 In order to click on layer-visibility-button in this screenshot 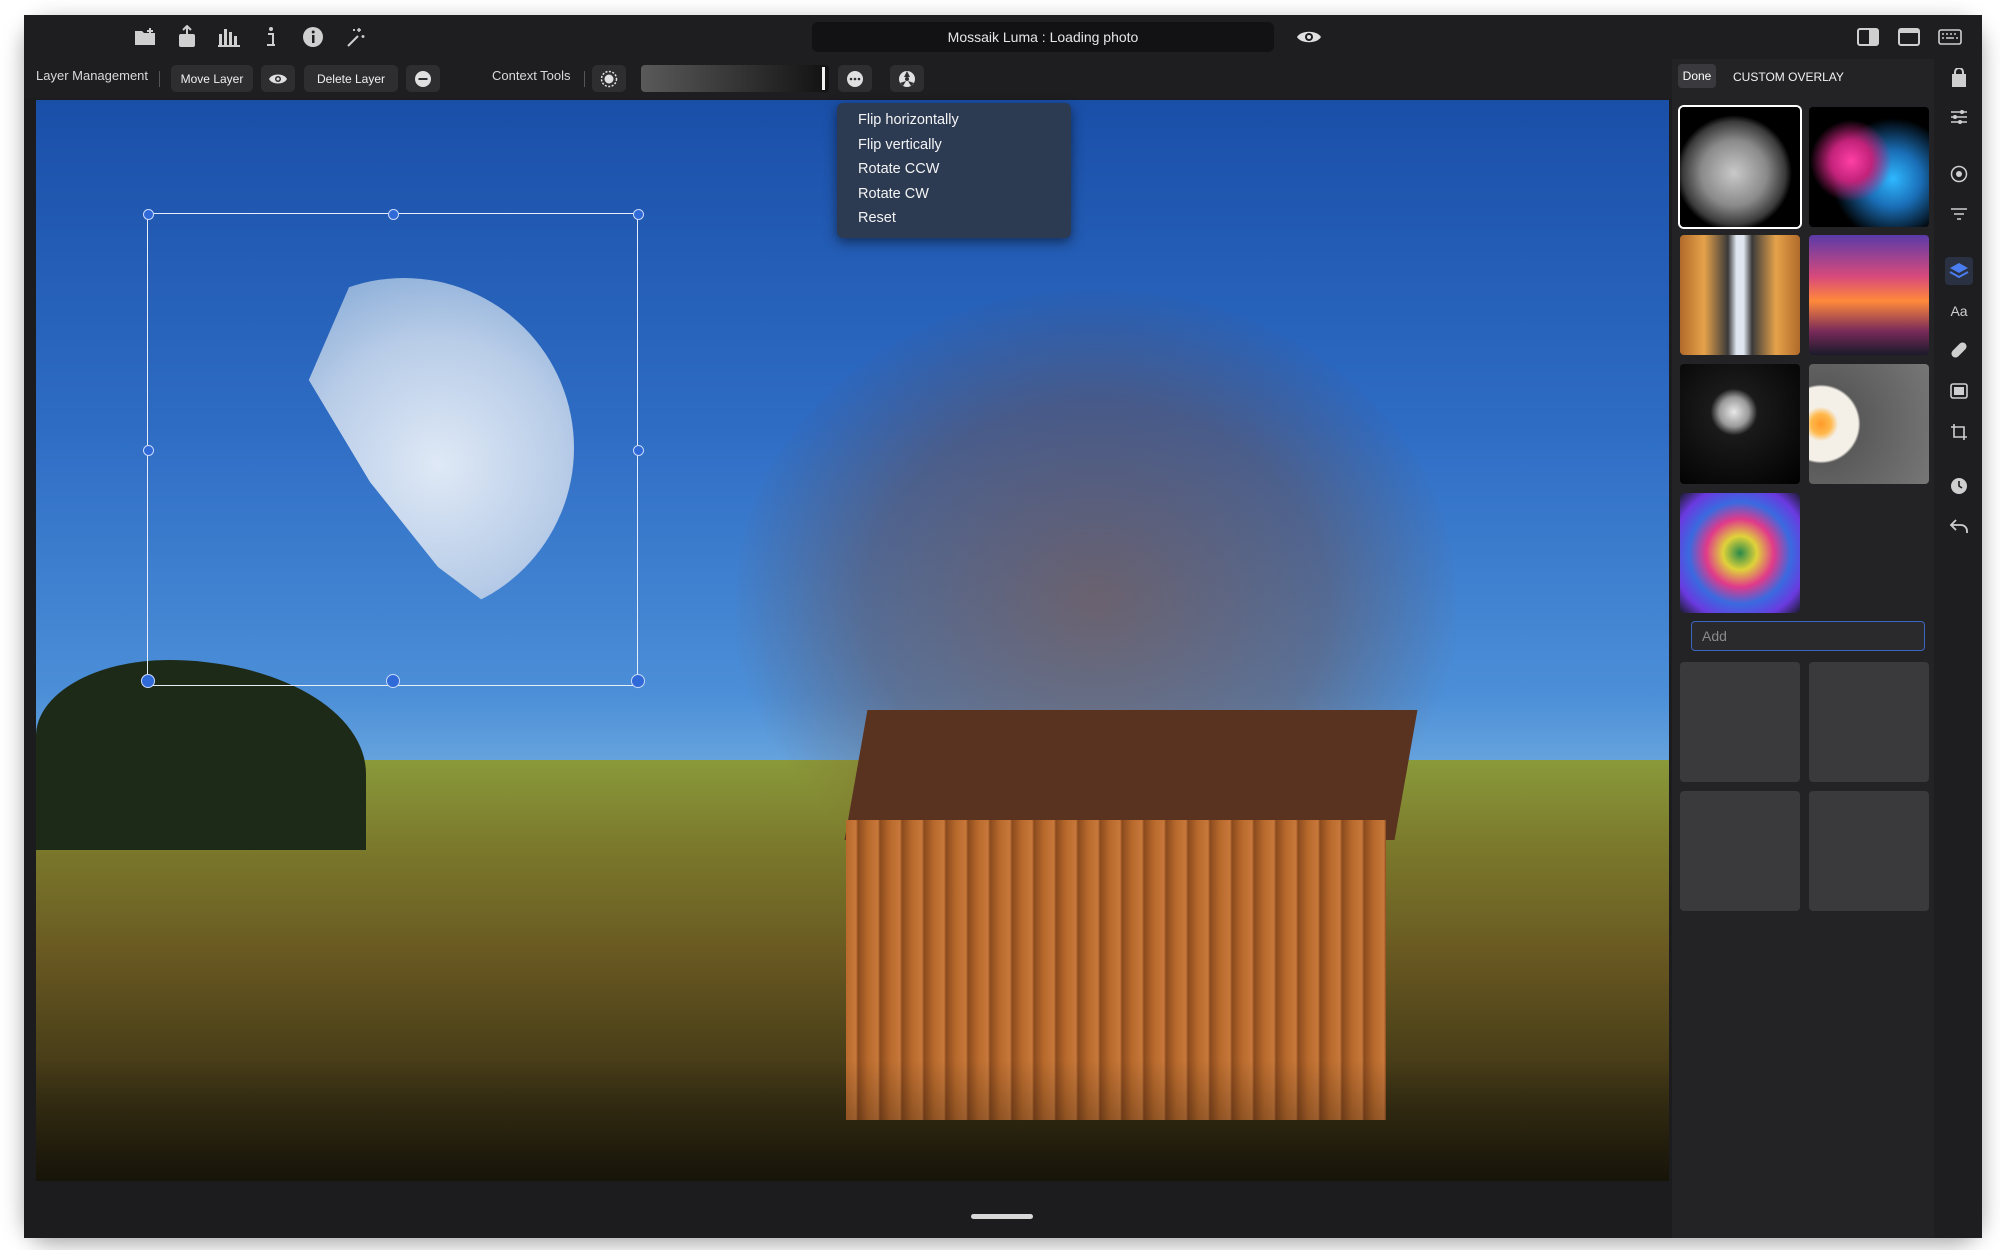, I will do `click(278, 78)`.